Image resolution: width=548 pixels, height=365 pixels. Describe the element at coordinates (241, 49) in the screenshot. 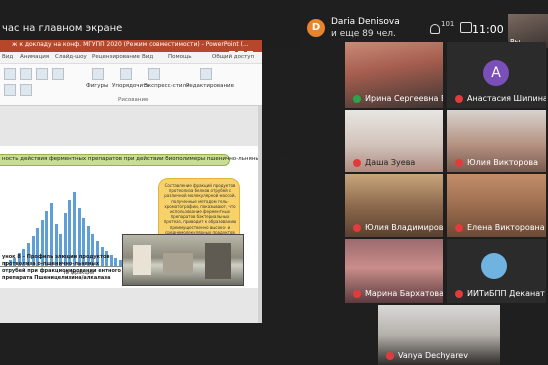

I see `window-controls` at that location.